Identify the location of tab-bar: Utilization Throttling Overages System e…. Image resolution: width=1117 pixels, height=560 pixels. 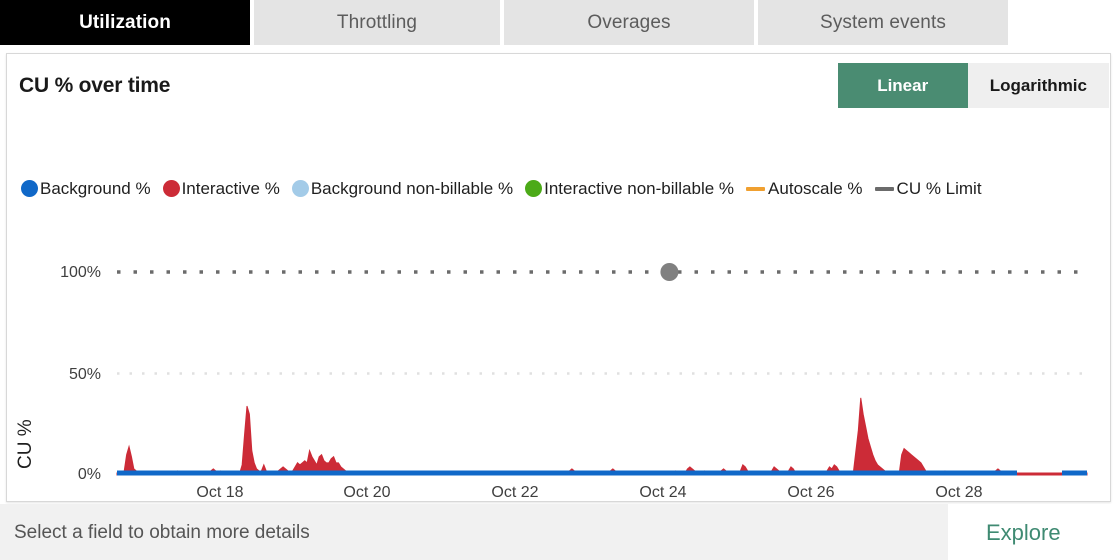
(558, 22).